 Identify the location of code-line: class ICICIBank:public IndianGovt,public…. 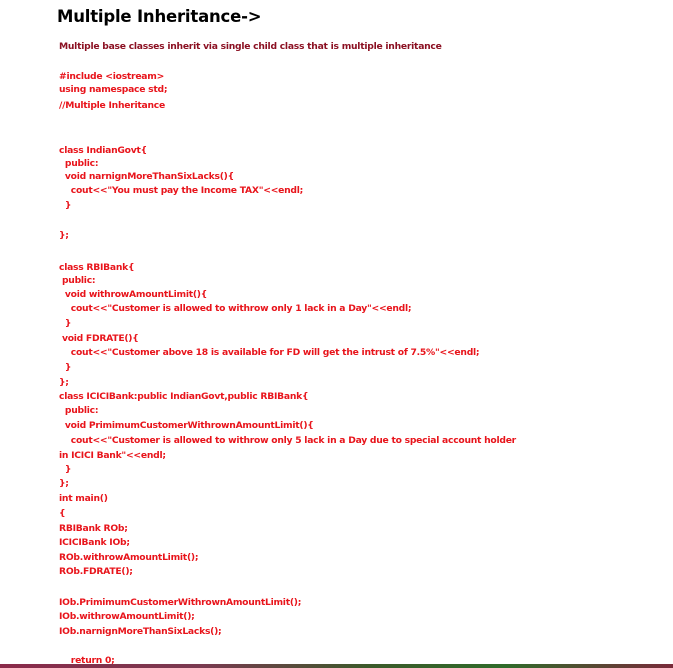
(184, 396).